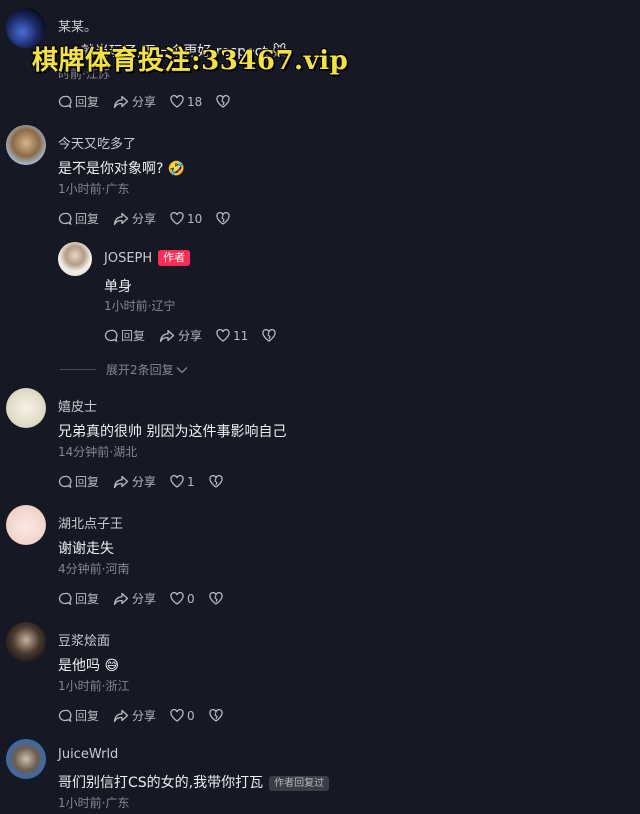 The height and width of the screenshot is (814, 640). What do you see at coordinates (118, 287) in the screenshot?
I see `reply-text: 单身` at bounding box center [118, 287].